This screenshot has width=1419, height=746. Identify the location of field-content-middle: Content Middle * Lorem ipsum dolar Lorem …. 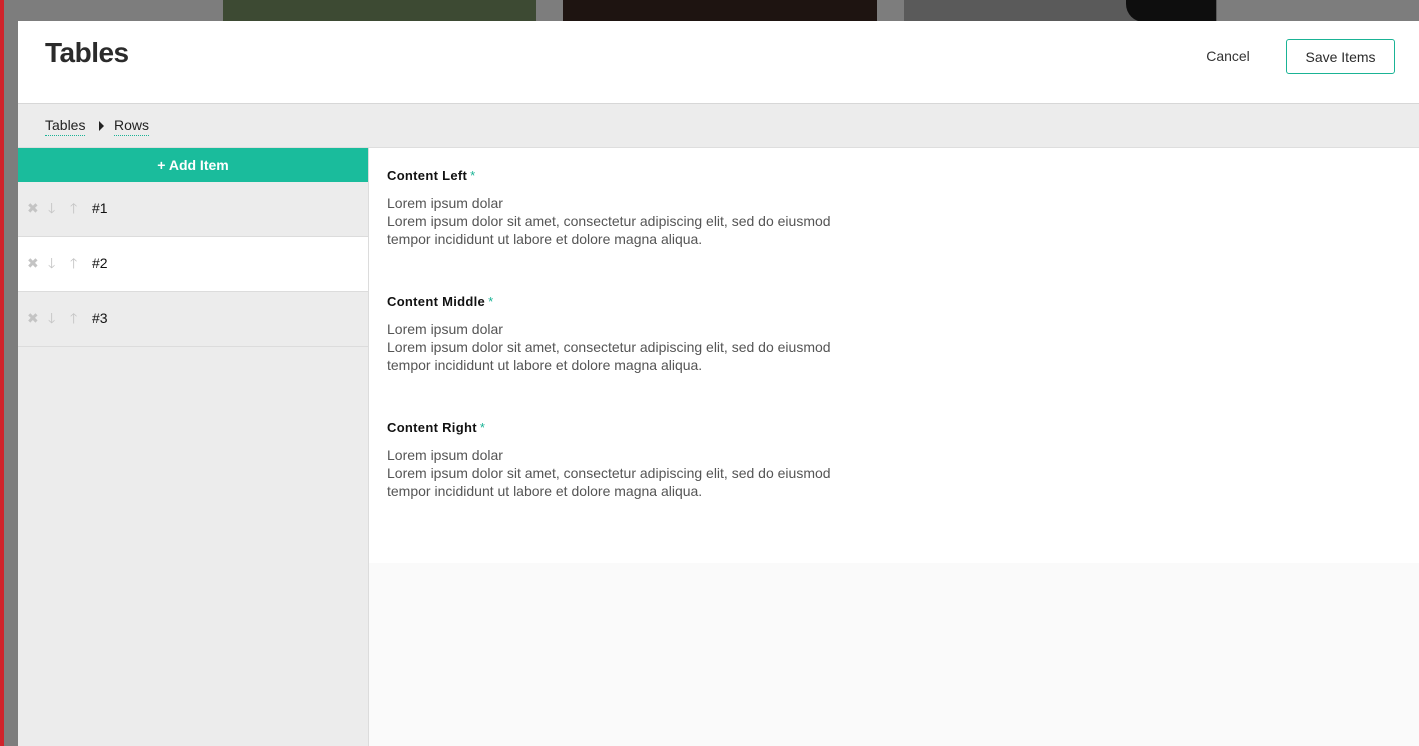
(687, 334).